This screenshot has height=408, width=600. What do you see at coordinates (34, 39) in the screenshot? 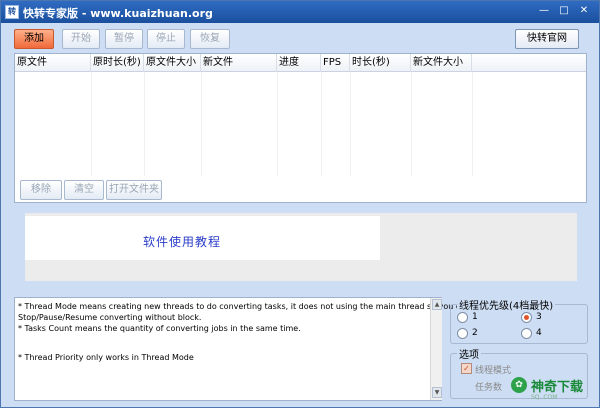
I see `add-button: 添加` at bounding box center [34, 39].